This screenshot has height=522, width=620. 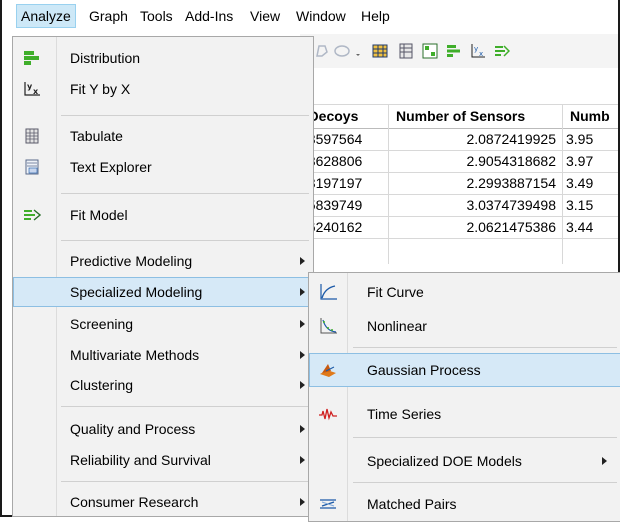 I want to click on menu-item-specialized-doe-models: Specialized DOE Models, so click(x=464, y=461).